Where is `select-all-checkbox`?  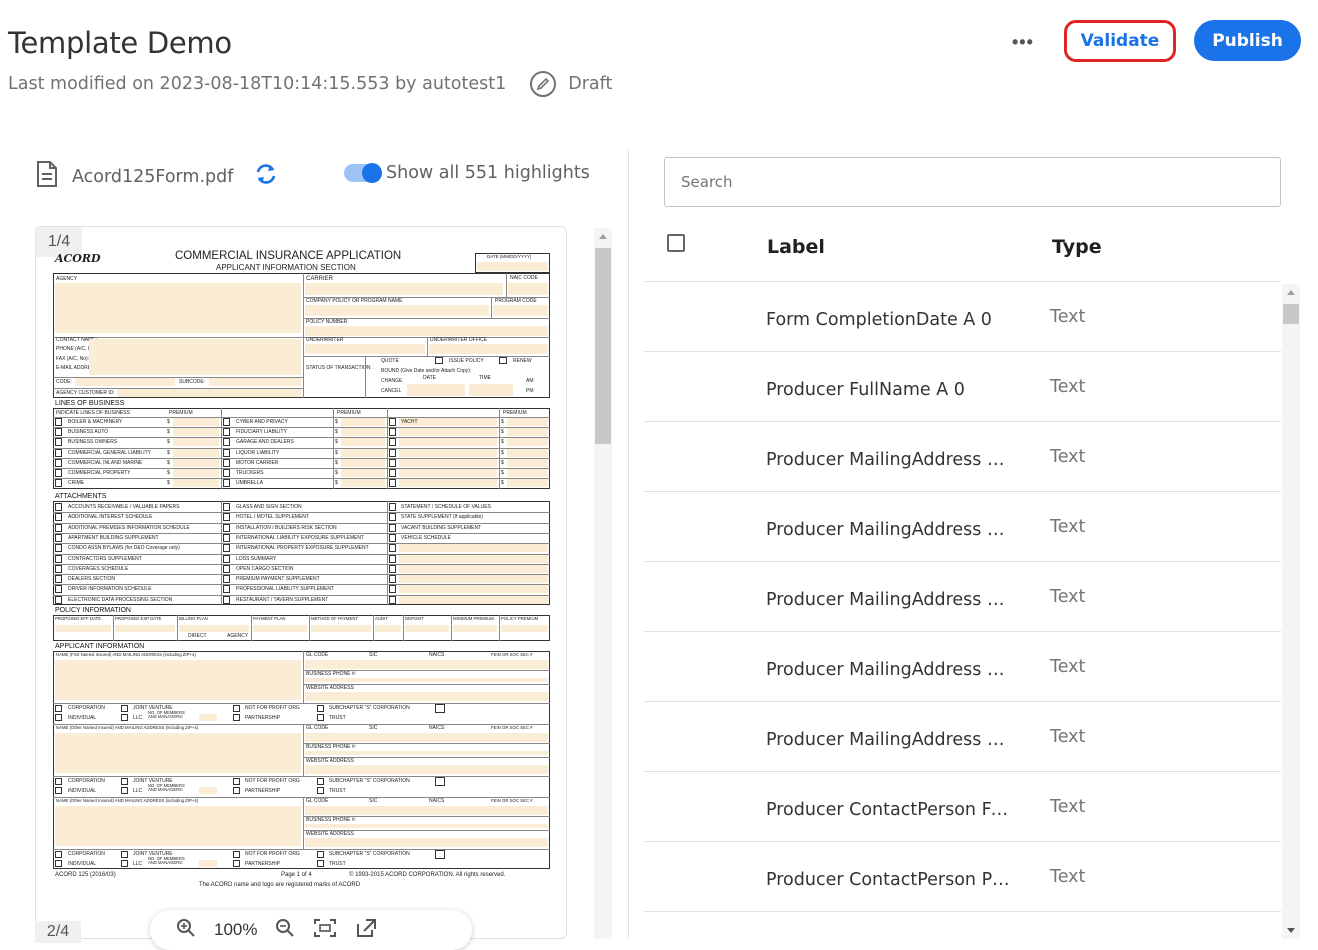 select-all-checkbox is located at coordinates (676, 243).